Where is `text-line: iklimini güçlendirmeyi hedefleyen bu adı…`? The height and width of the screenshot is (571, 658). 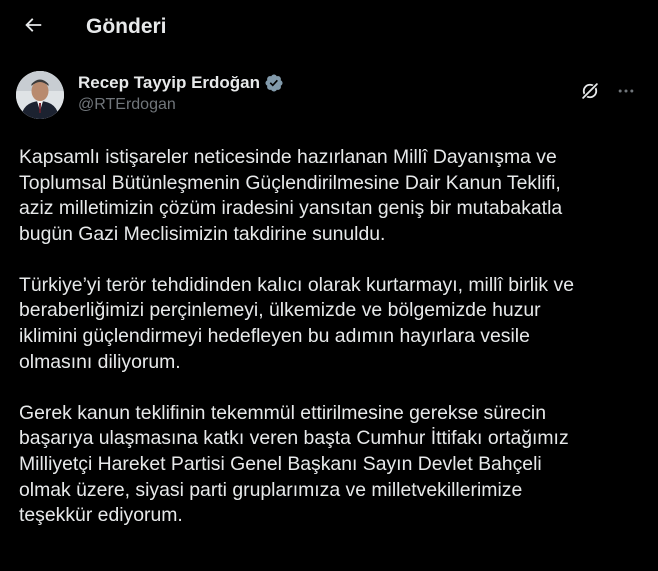
text-line: iklimini güçlendirmeyi hedefleyen bu adı… is located at coordinates (274, 336).